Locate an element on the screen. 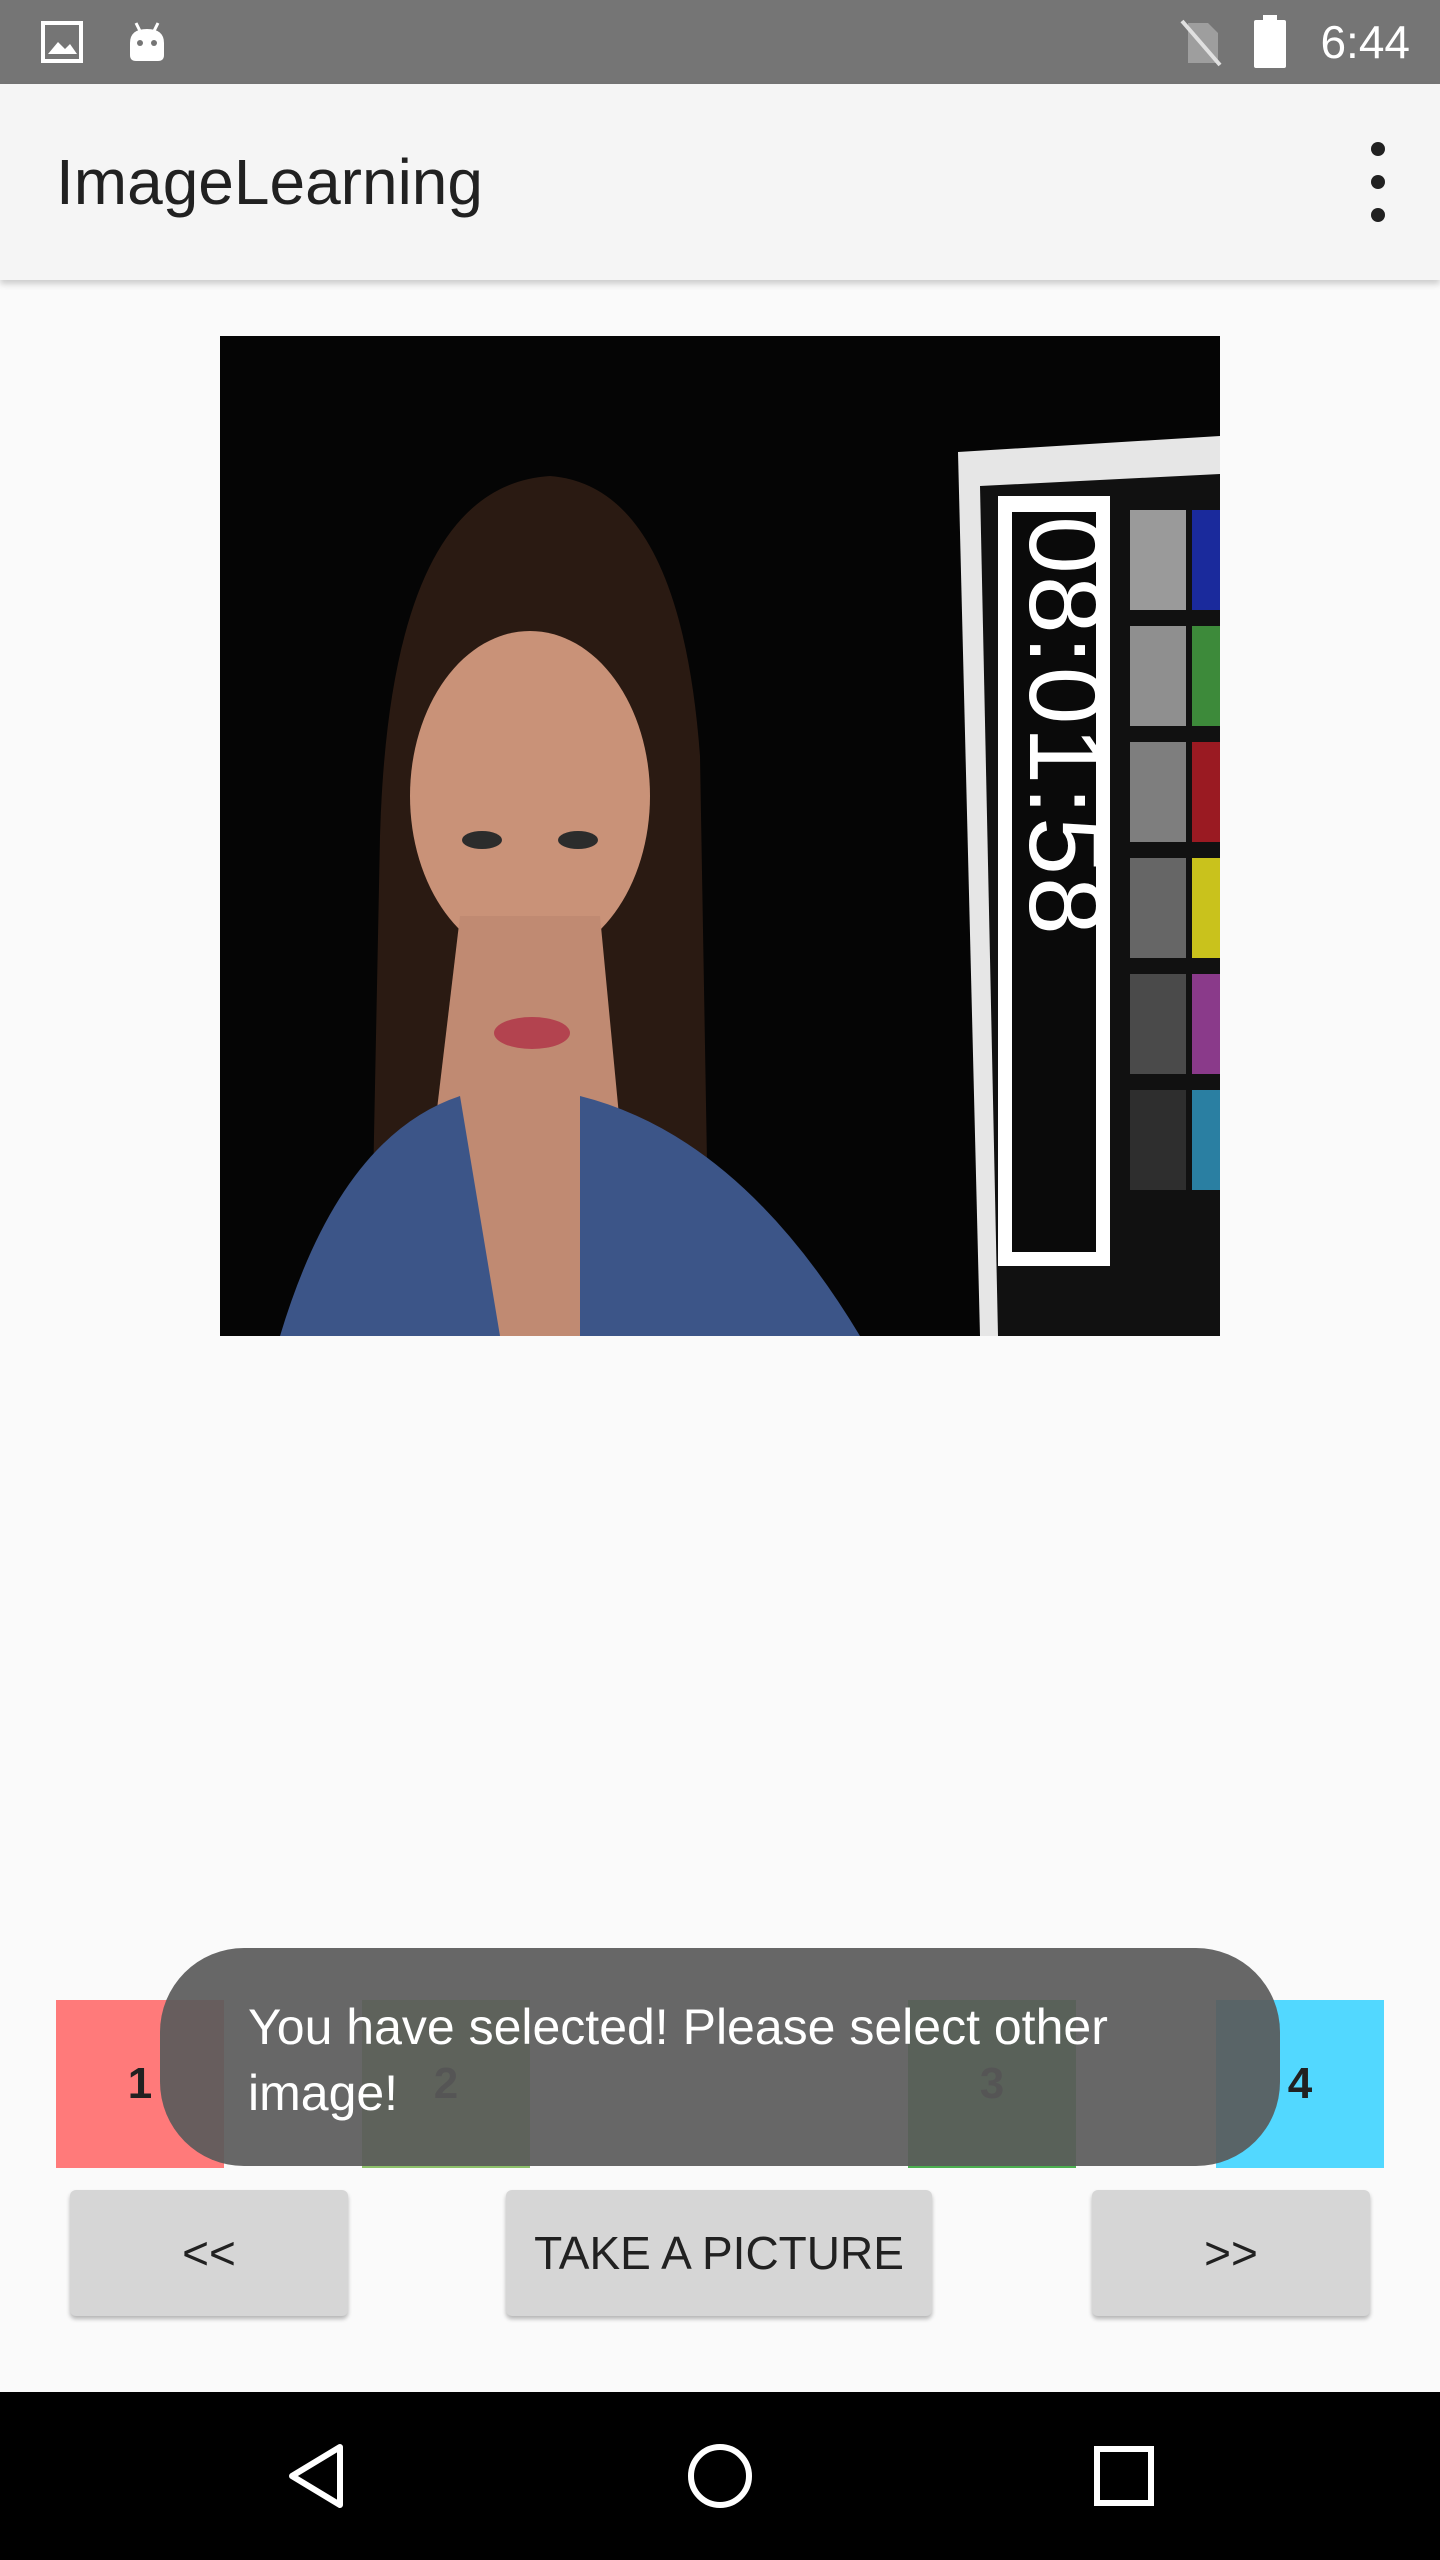 The width and height of the screenshot is (1440, 2560). app-title: ImageLearning is located at coordinates (269, 182).